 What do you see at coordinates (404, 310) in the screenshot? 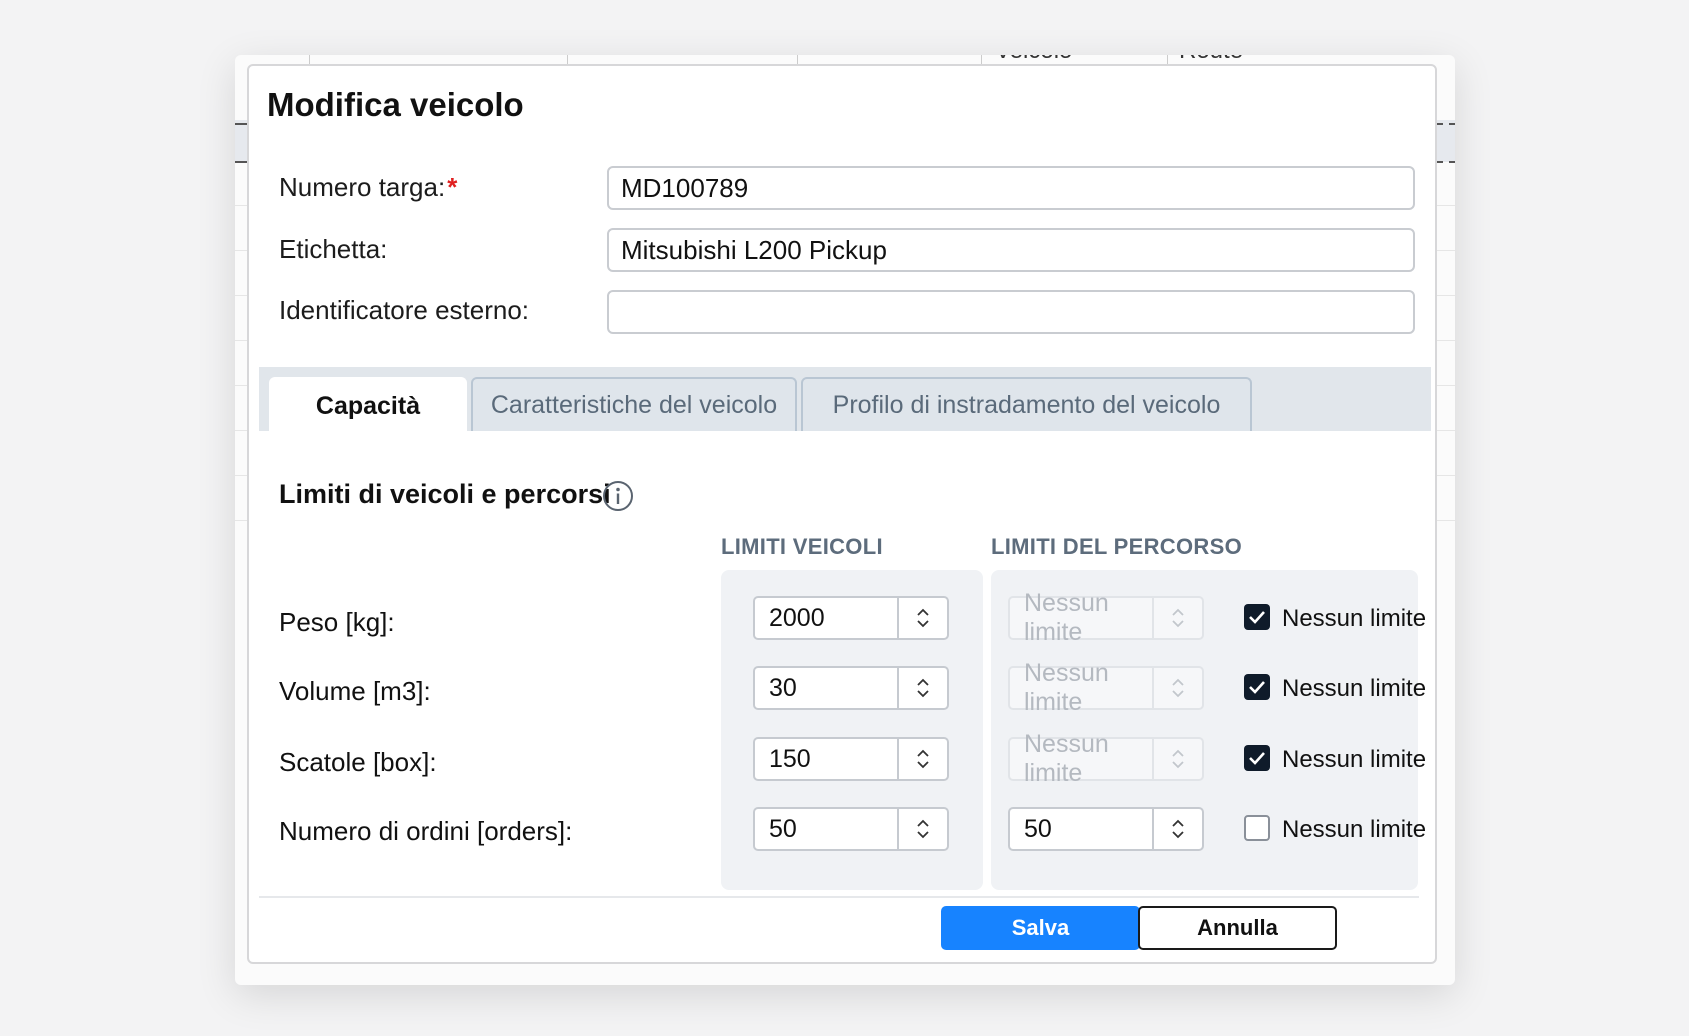
I see `external-id-label: Identificatore esterno:` at bounding box center [404, 310].